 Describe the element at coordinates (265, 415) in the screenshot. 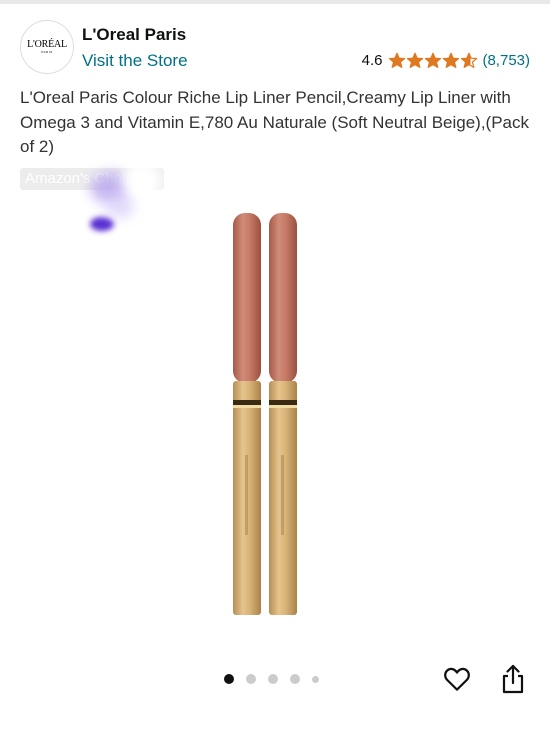

I see `product-image` at that location.